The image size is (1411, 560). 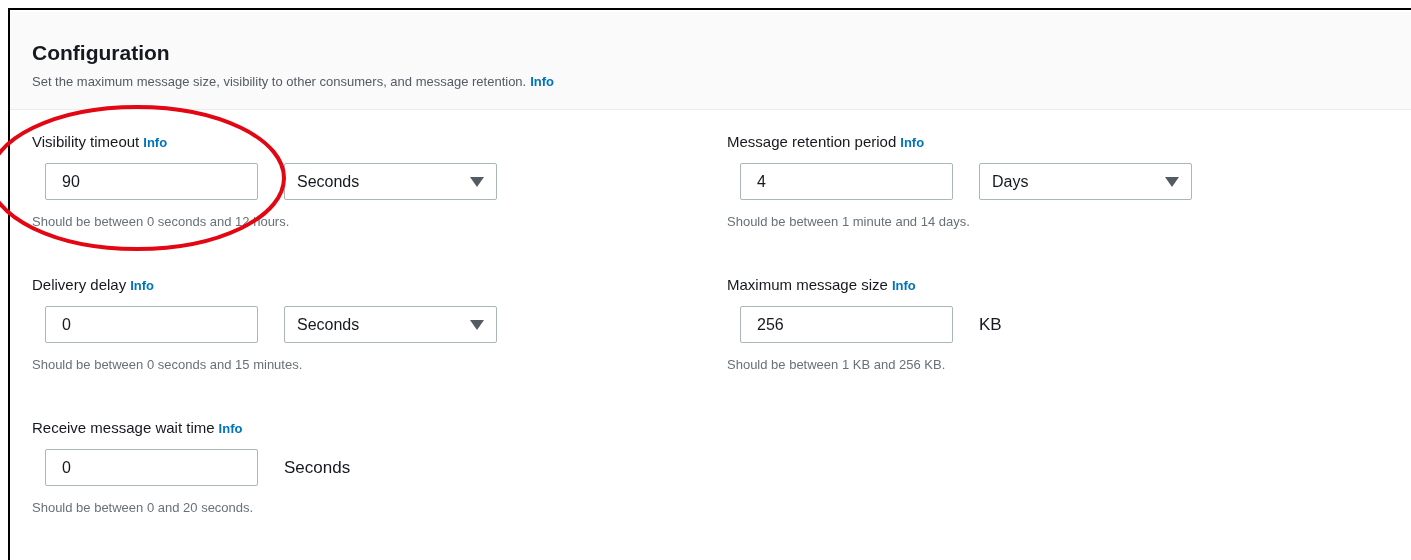 I want to click on number-field: 4, so click(x=846, y=181).